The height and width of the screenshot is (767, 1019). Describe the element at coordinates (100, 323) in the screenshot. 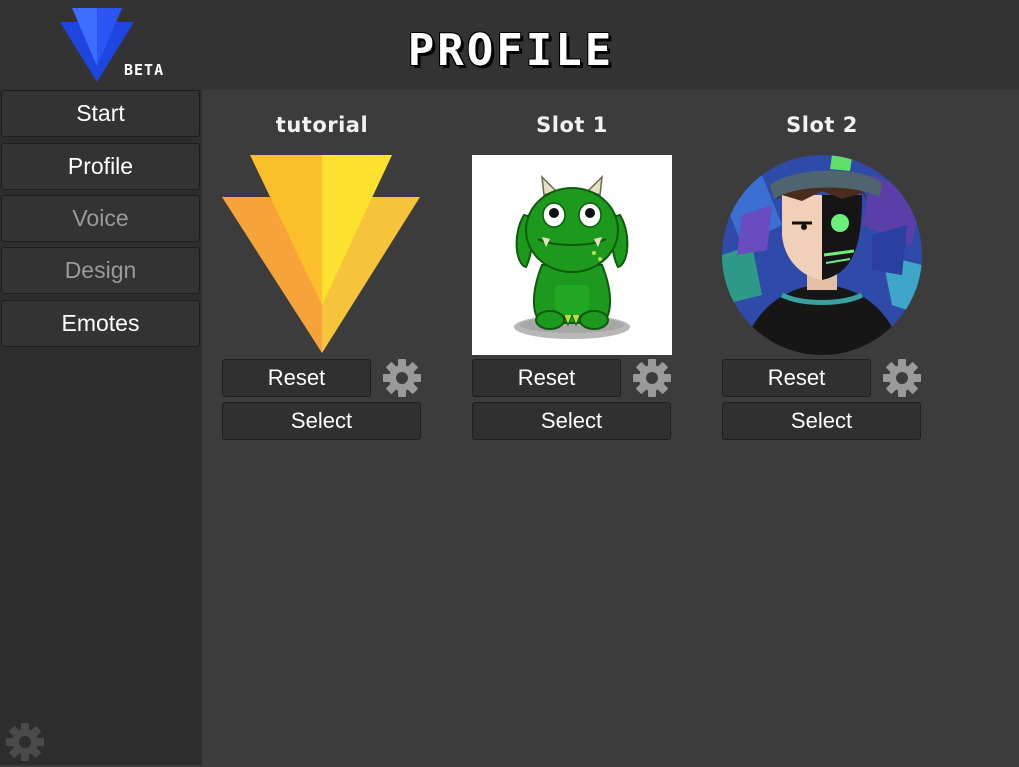

I see `sidebar-item-emotes: Emotes` at that location.